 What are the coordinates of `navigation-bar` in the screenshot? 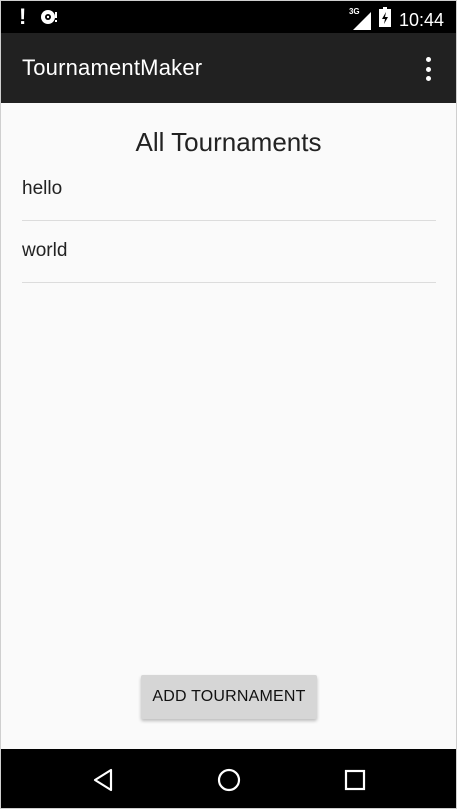 It's located at (228, 778).